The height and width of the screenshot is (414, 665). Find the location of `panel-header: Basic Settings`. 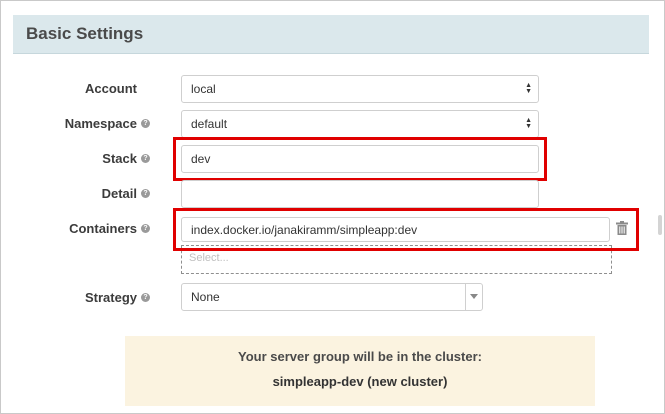

panel-header: Basic Settings is located at coordinates (331, 34).